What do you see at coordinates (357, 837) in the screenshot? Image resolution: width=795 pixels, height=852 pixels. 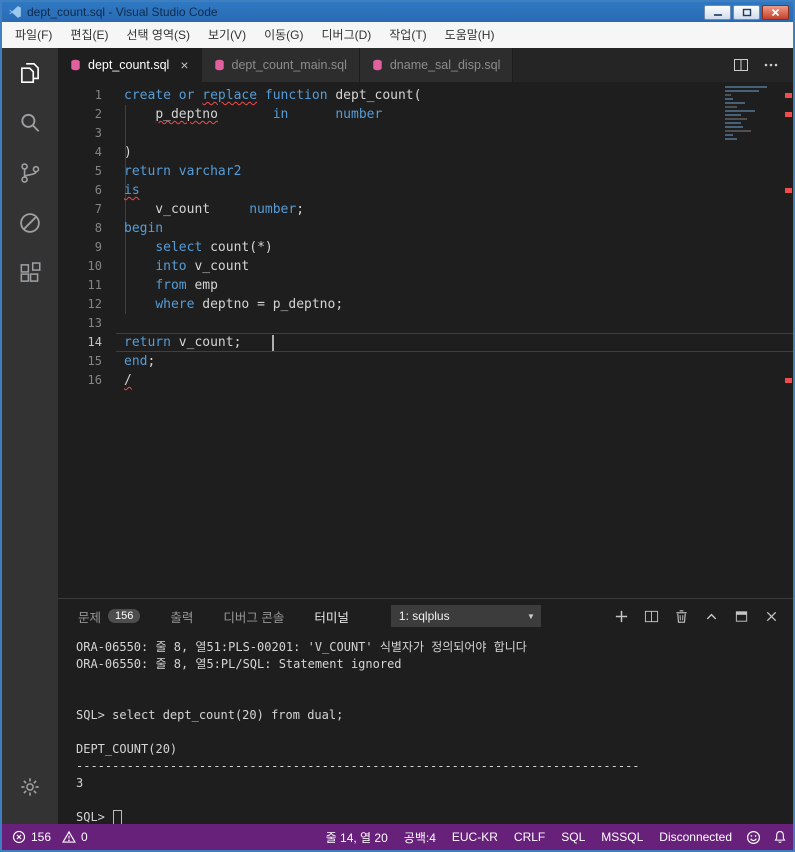 I see `status-item-0: 줄 14, 열 20` at bounding box center [357, 837].